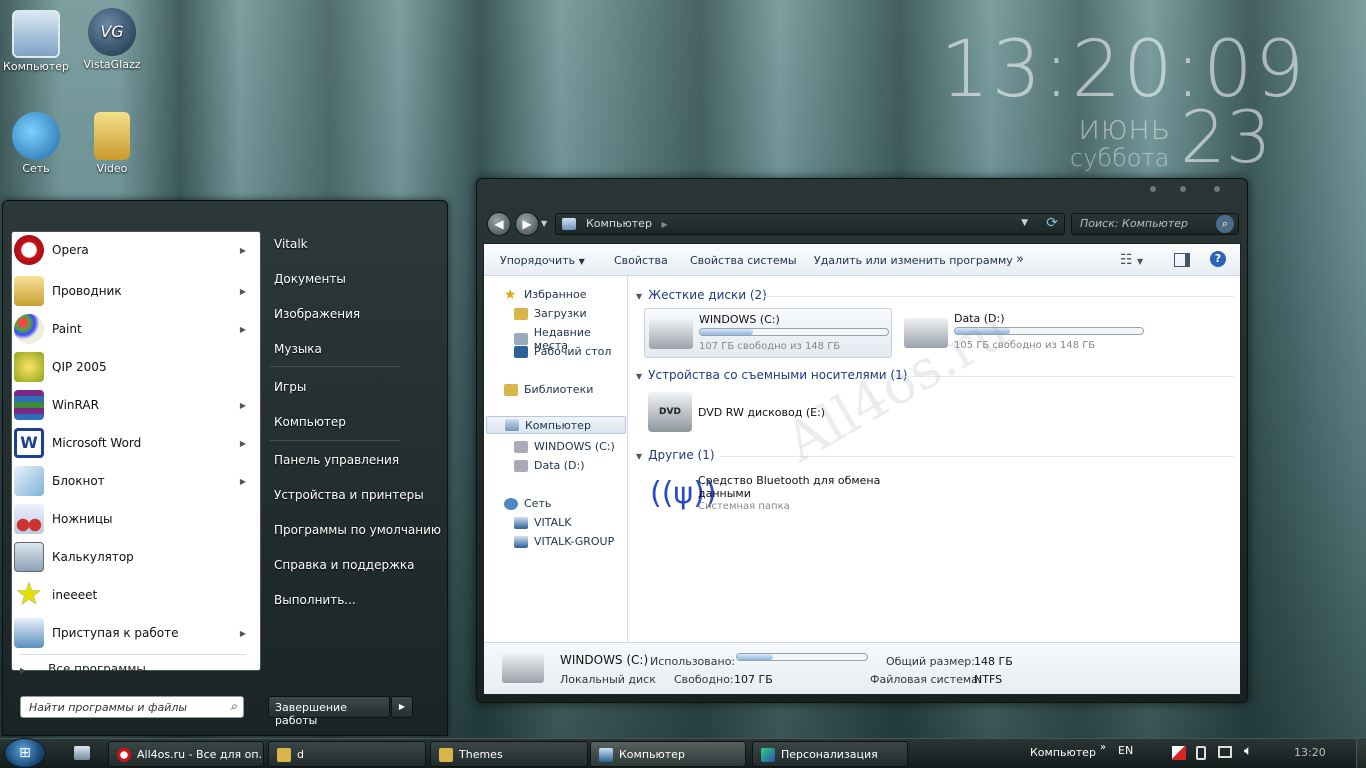 Image resolution: width=1366 pixels, height=768 pixels. Describe the element at coordinates (133, 654) in the screenshot. I see `divider` at that location.